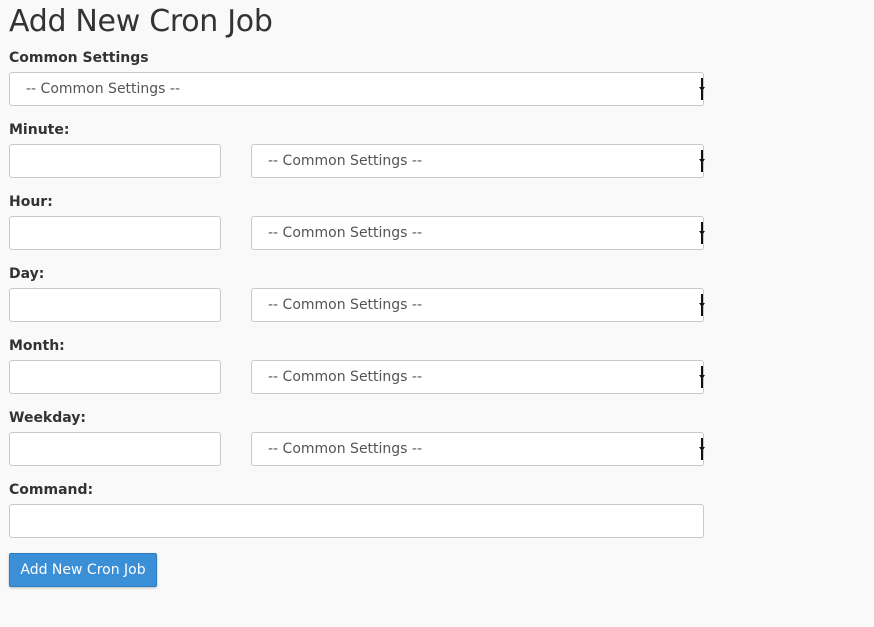 This screenshot has width=874, height=627. Describe the element at coordinates (345, 449) in the screenshot. I see `weekday-select-value: -- Common Settings --` at that location.